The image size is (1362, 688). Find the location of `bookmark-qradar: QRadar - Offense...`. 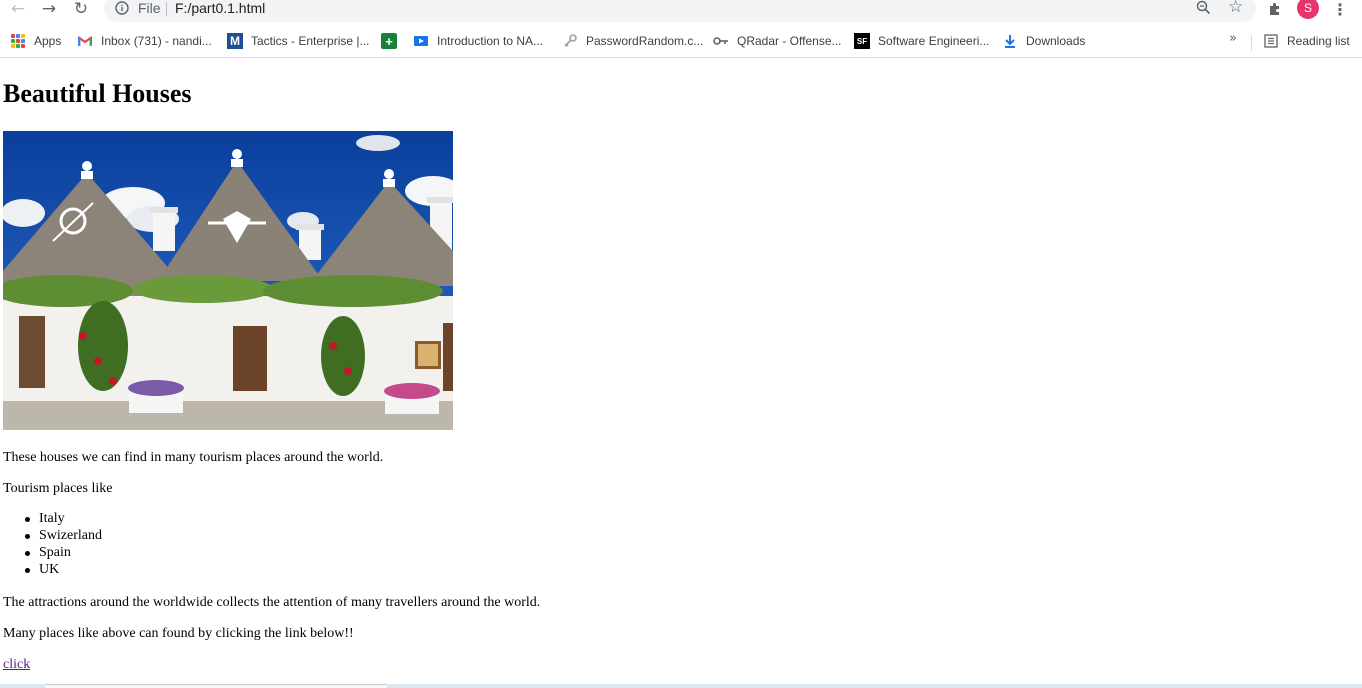

bookmark-qradar: QRadar - Offense... is located at coordinates (777, 41).